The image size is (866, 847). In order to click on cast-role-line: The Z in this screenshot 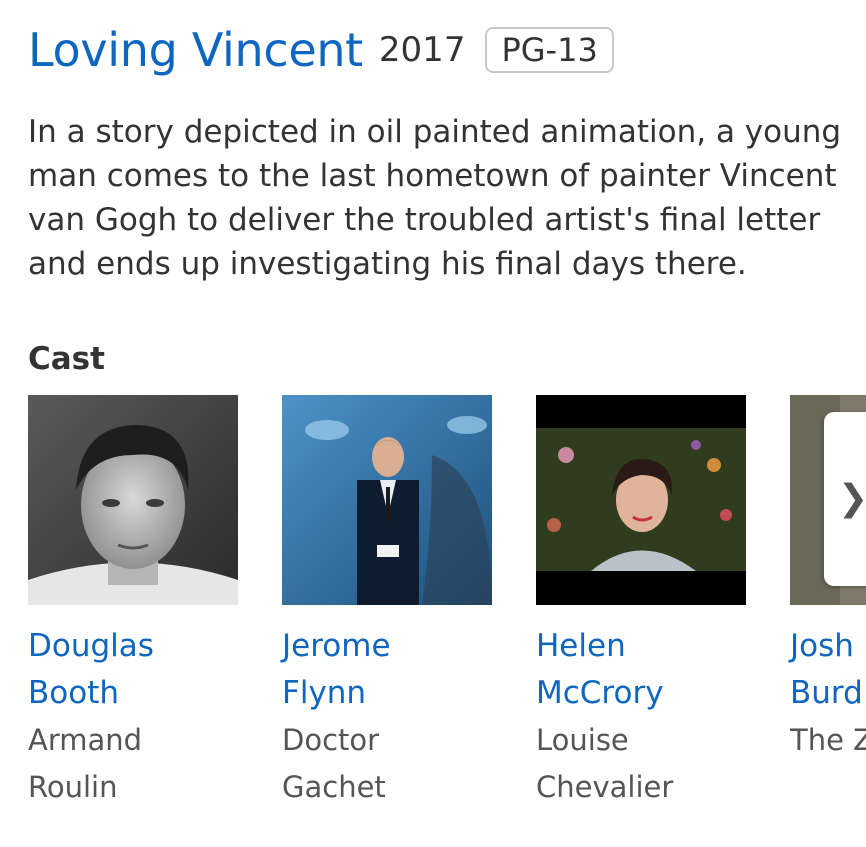, I will do `click(828, 740)`.